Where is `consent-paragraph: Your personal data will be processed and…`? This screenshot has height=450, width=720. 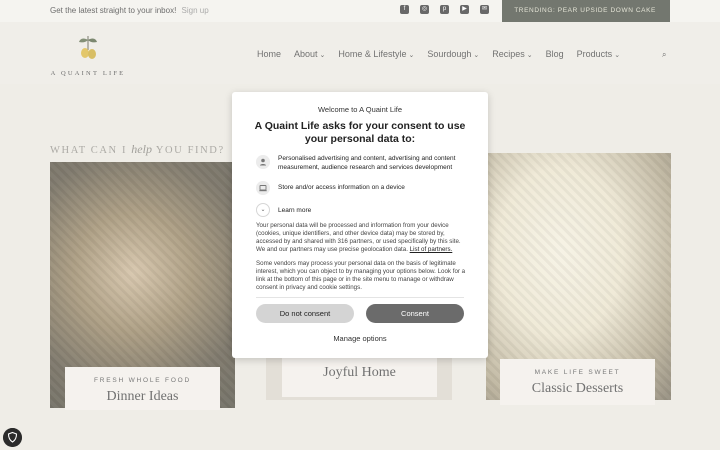 consent-paragraph: Your personal data will be processed and… is located at coordinates (361, 238).